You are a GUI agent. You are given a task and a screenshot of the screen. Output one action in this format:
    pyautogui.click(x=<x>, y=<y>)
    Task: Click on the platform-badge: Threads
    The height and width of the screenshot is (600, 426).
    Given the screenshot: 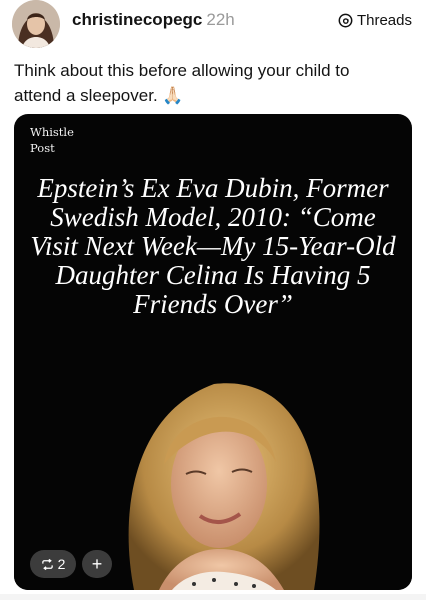 What is the action you would take?
    pyautogui.click(x=375, y=20)
    